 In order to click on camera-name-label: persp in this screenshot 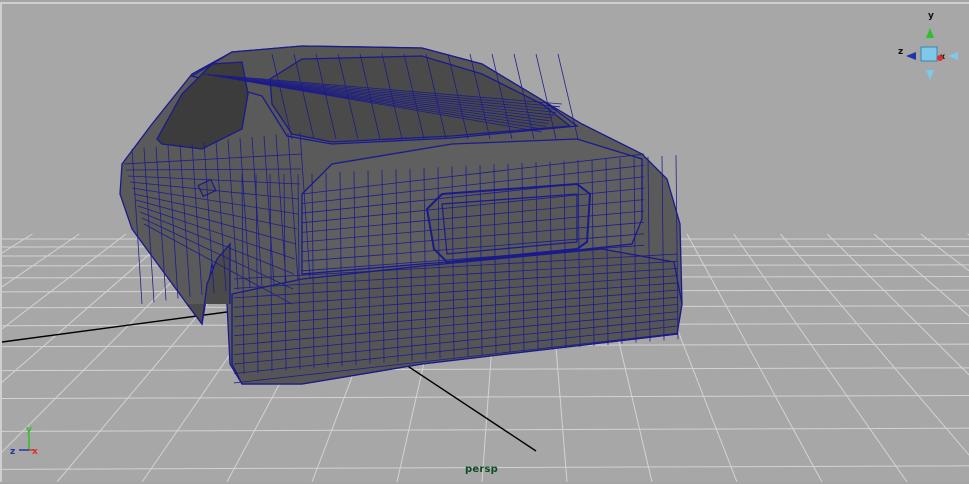, I will do `click(481, 469)`.